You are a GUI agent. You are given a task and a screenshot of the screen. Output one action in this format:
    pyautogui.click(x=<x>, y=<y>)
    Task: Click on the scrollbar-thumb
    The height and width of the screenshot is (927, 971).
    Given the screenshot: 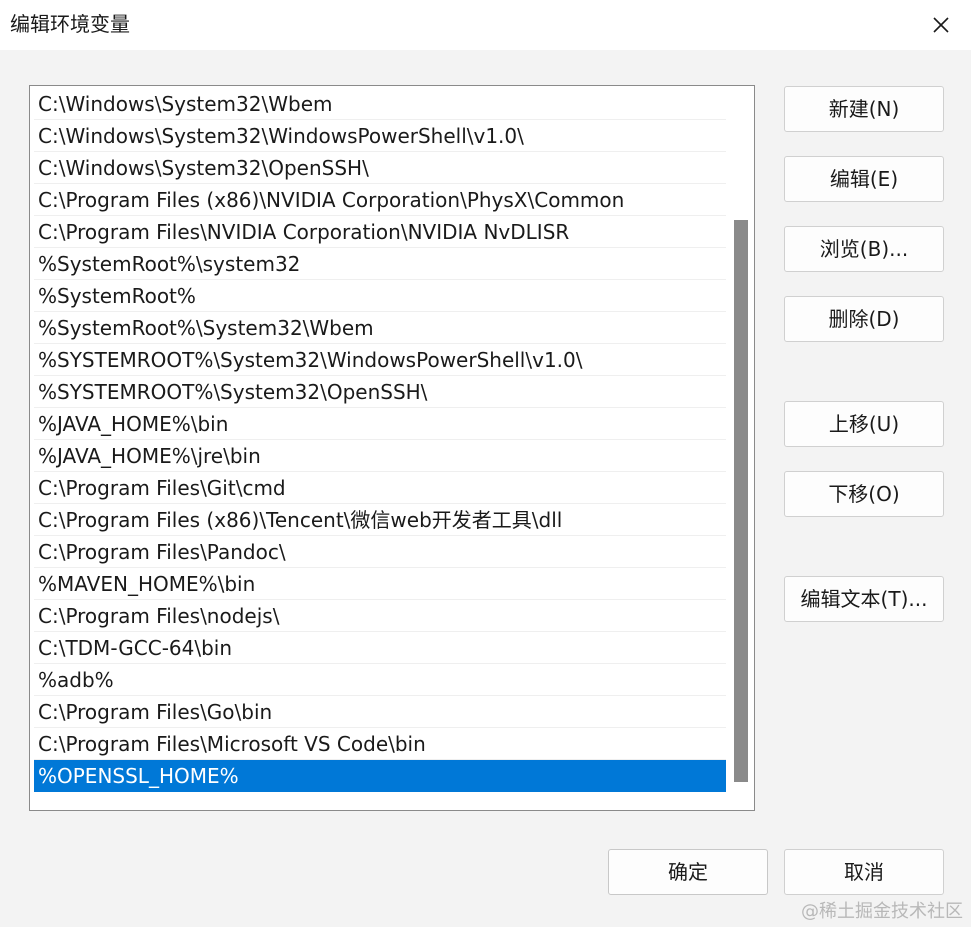 What is the action you would take?
    pyautogui.click(x=741, y=501)
    